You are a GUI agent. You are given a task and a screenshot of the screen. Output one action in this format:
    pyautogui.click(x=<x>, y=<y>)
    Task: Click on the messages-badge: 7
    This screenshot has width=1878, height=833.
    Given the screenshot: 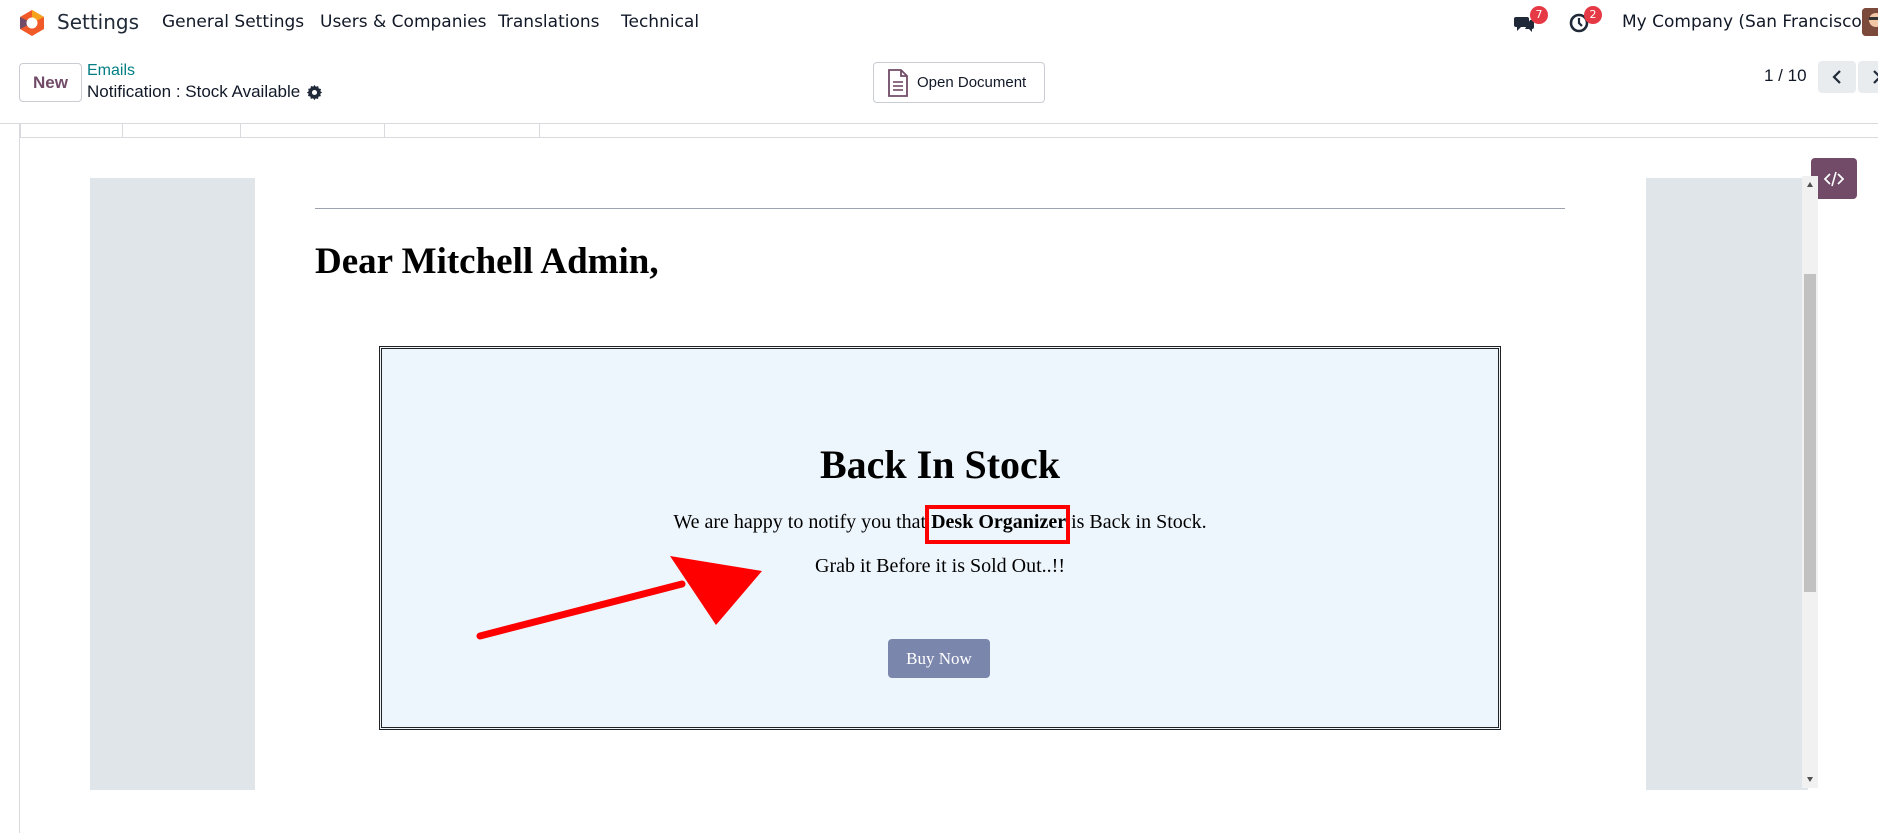 What is the action you would take?
    pyautogui.click(x=1539, y=15)
    